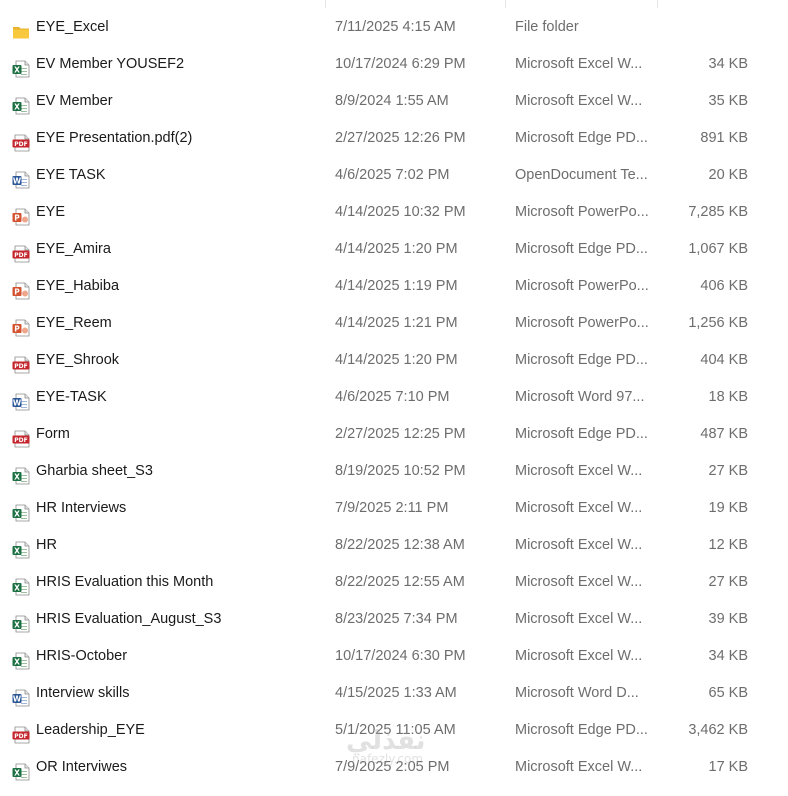 This screenshot has width=788, height=796. Describe the element at coordinates (53, 434) in the screenshot. I see `file-name: Form` at that location.